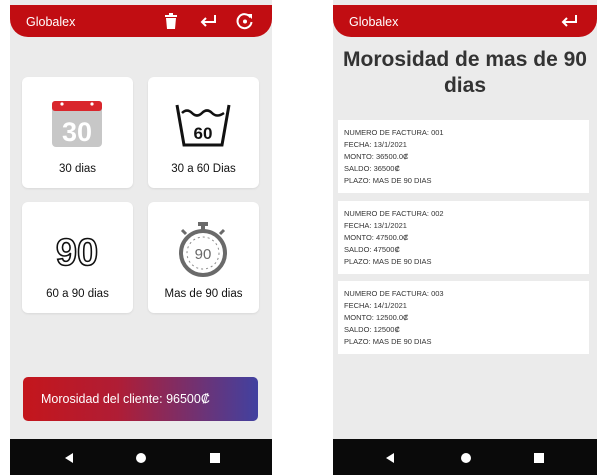 This screenshot has height=475, width=614. Describe the element at coordinates (77, 169) in the screenshot. I see `tile-label: 30 dias` at that location.